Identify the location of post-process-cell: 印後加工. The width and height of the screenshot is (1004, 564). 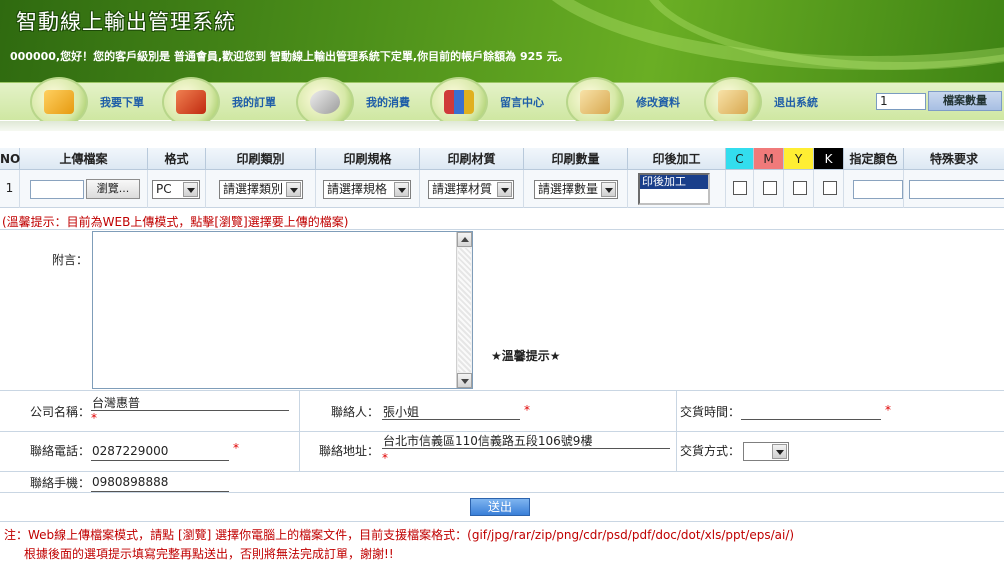
(677, 189).